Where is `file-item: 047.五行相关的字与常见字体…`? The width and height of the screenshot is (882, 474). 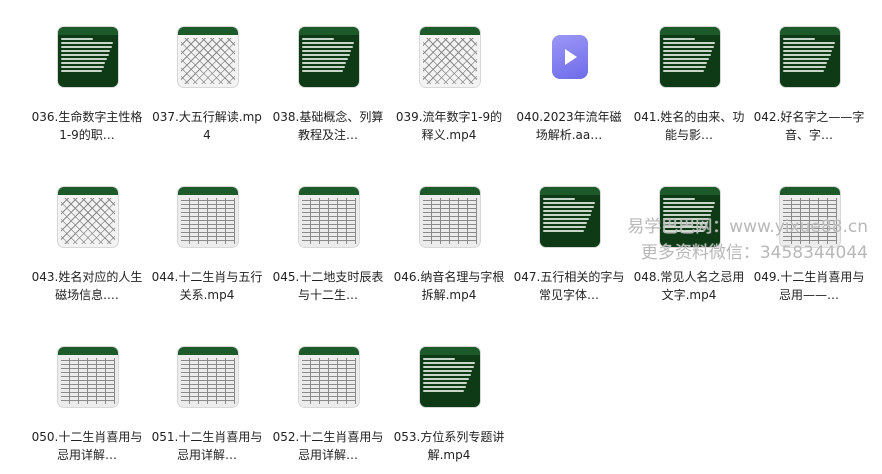 file-item: 047.五行相关的字与常见字体… is located at coordinates (569, 247).